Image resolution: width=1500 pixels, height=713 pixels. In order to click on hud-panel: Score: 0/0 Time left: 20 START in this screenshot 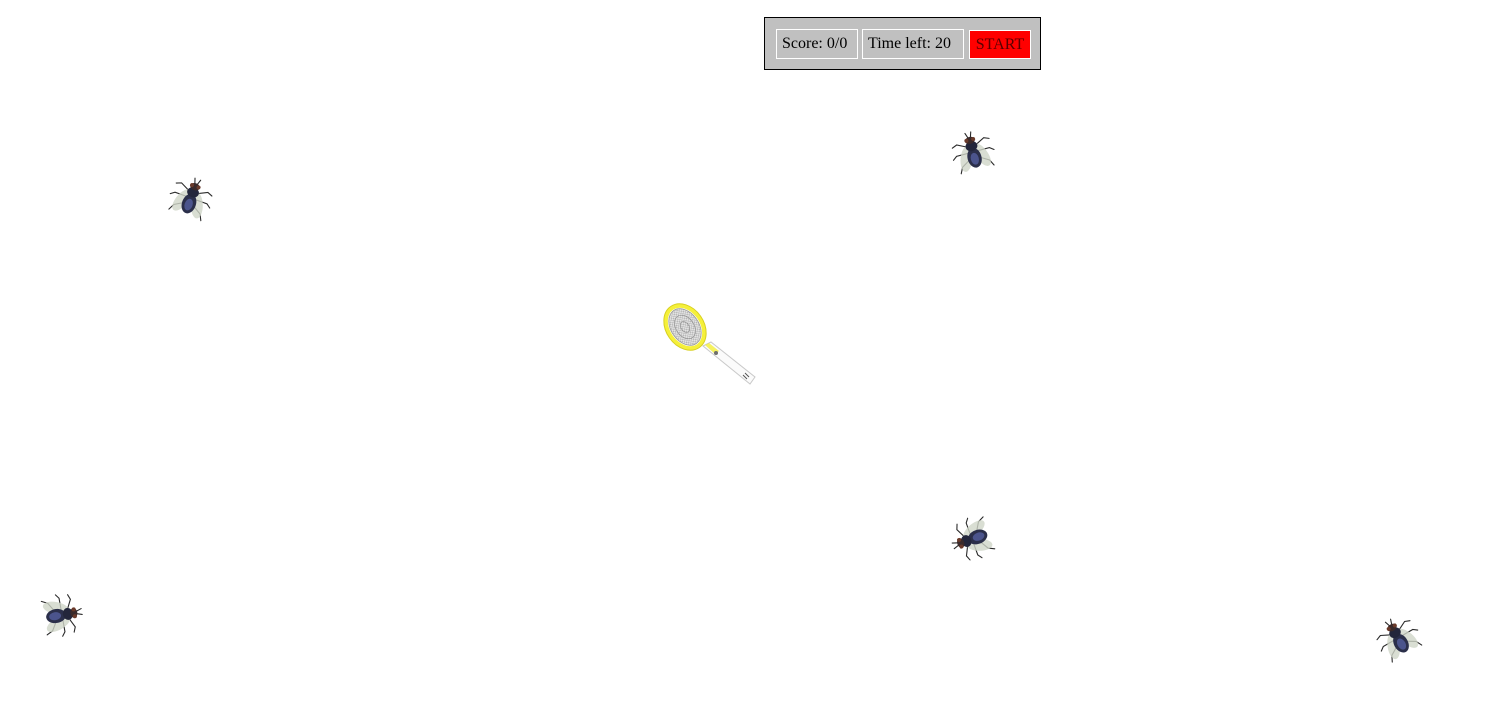, I will do `click(902, 43)`.